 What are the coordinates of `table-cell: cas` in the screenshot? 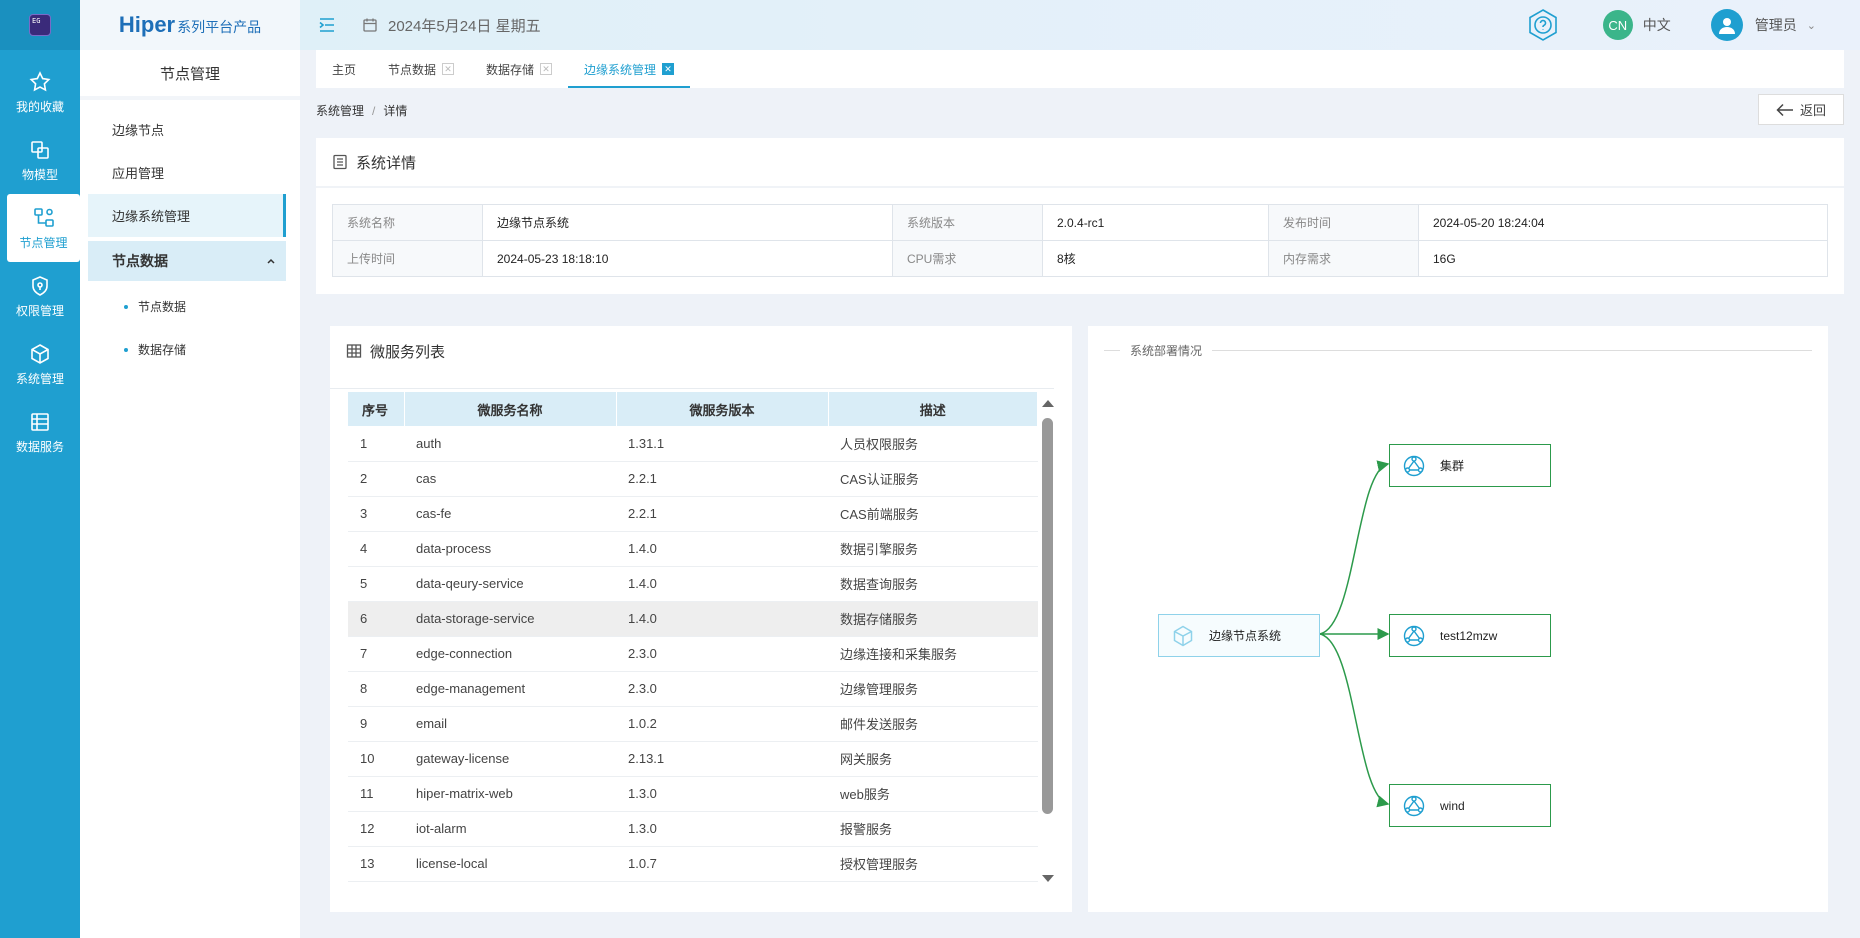 It's located at (510, 479).